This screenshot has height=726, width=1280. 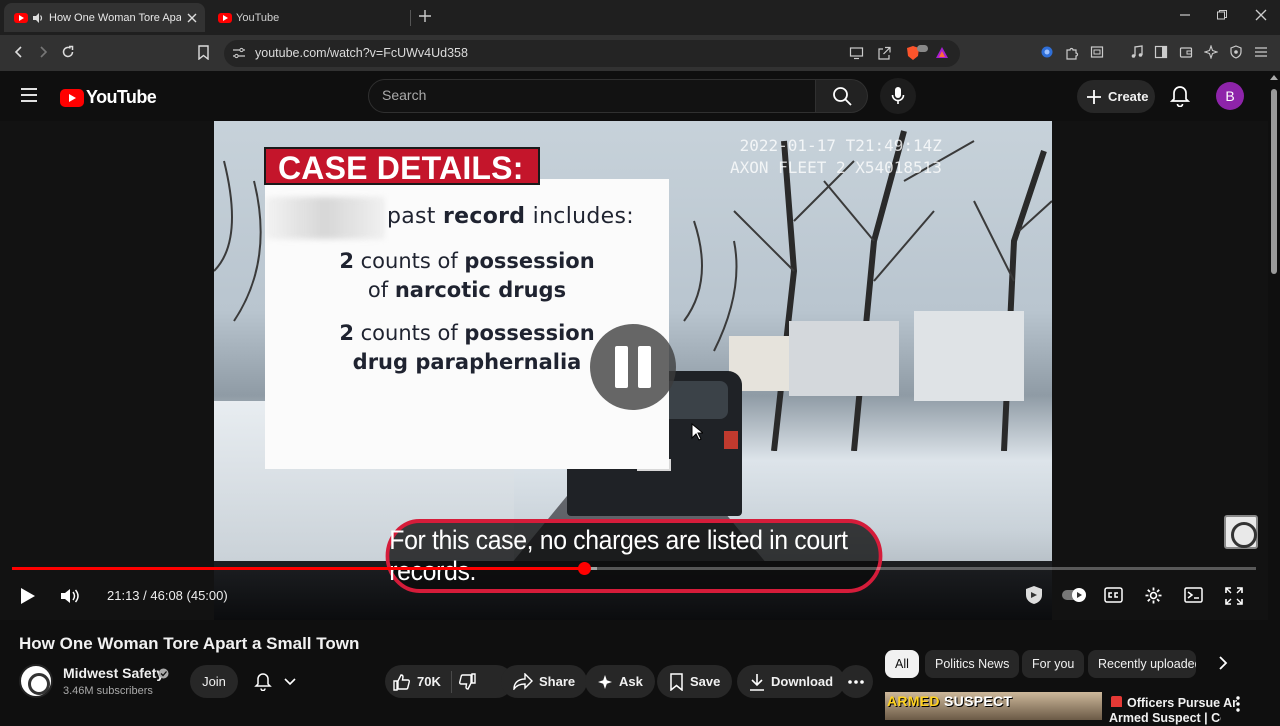 I want to click on chip-recently-uploaded: Recently uploaded, so click(x=1142, y=664).